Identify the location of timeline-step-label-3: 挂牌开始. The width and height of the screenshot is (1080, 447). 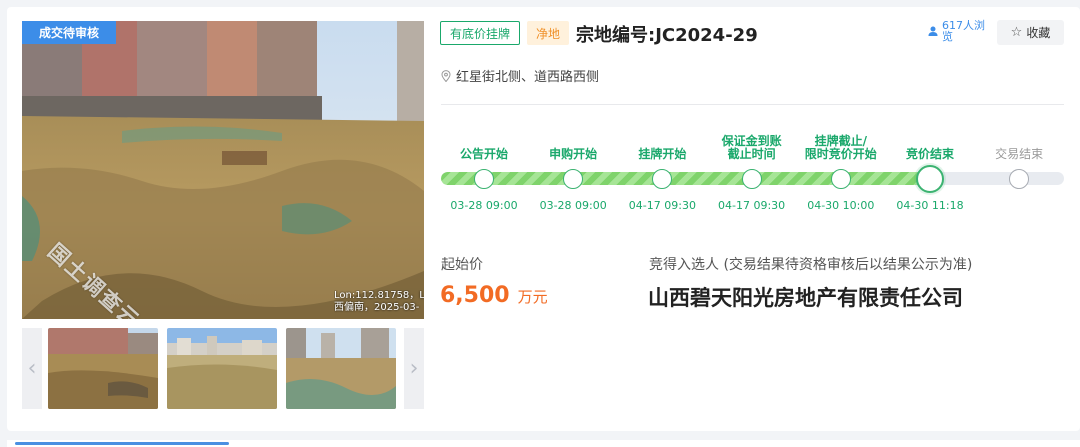
(662, 154).